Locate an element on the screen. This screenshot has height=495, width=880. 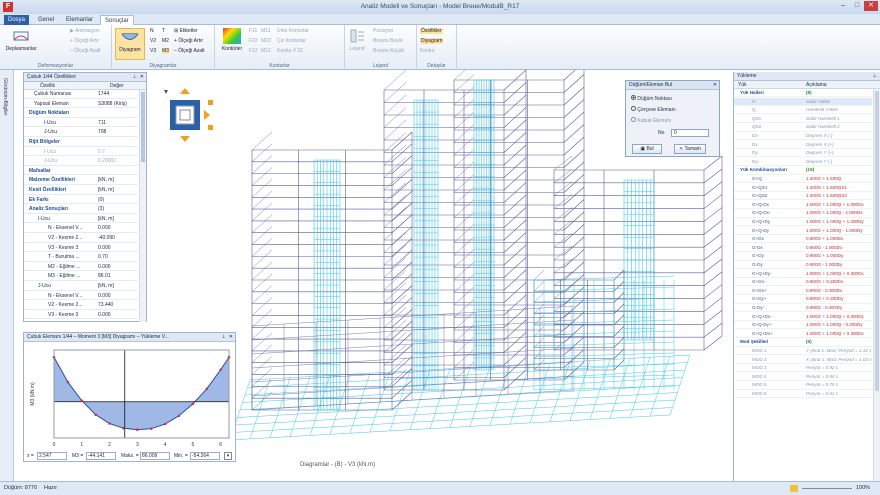
properties-toggle: Özellikler is located at coordinates (431, 31).